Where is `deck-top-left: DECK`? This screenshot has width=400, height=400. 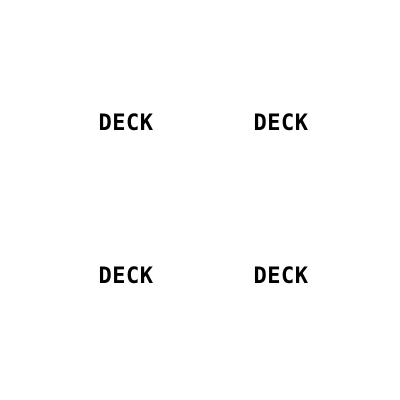
deck-top-left: DECK is located at coordinates (126, 124).